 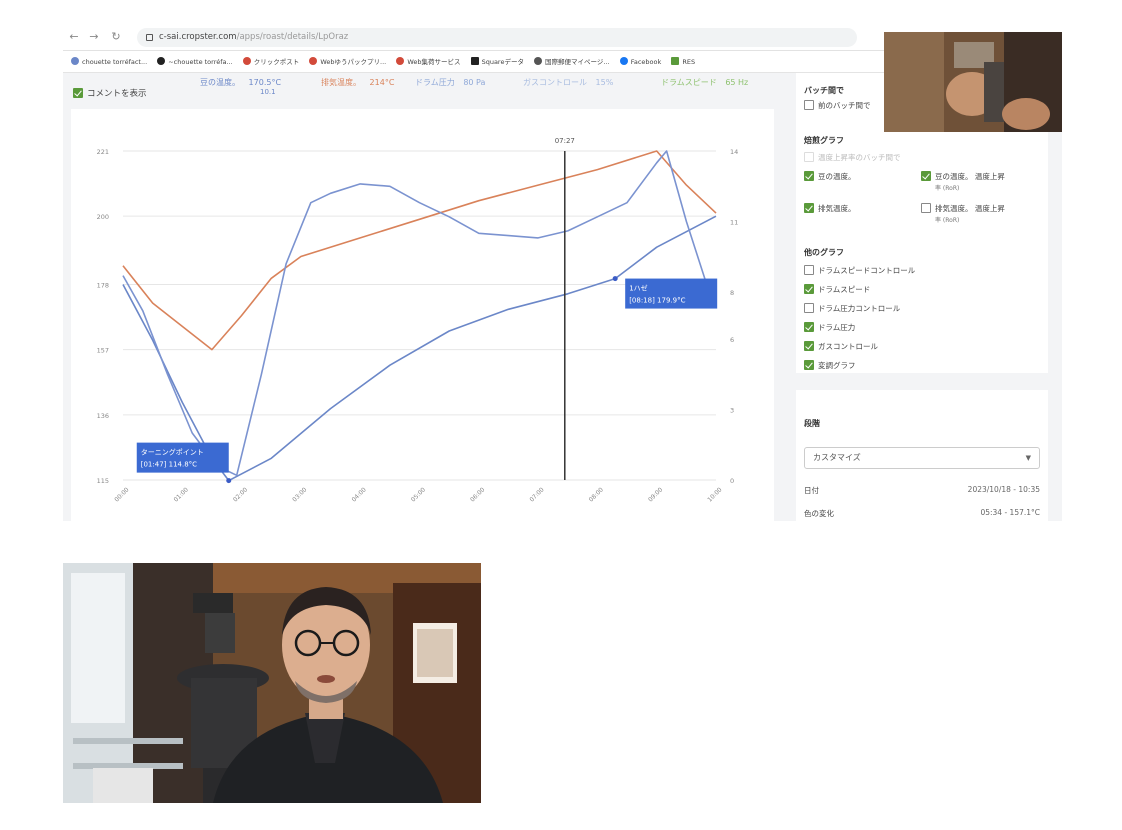 What do you see at coordinates (74, 36) in the screenshot?
I see `back-icon: ←` at bounding box center [74, 36].